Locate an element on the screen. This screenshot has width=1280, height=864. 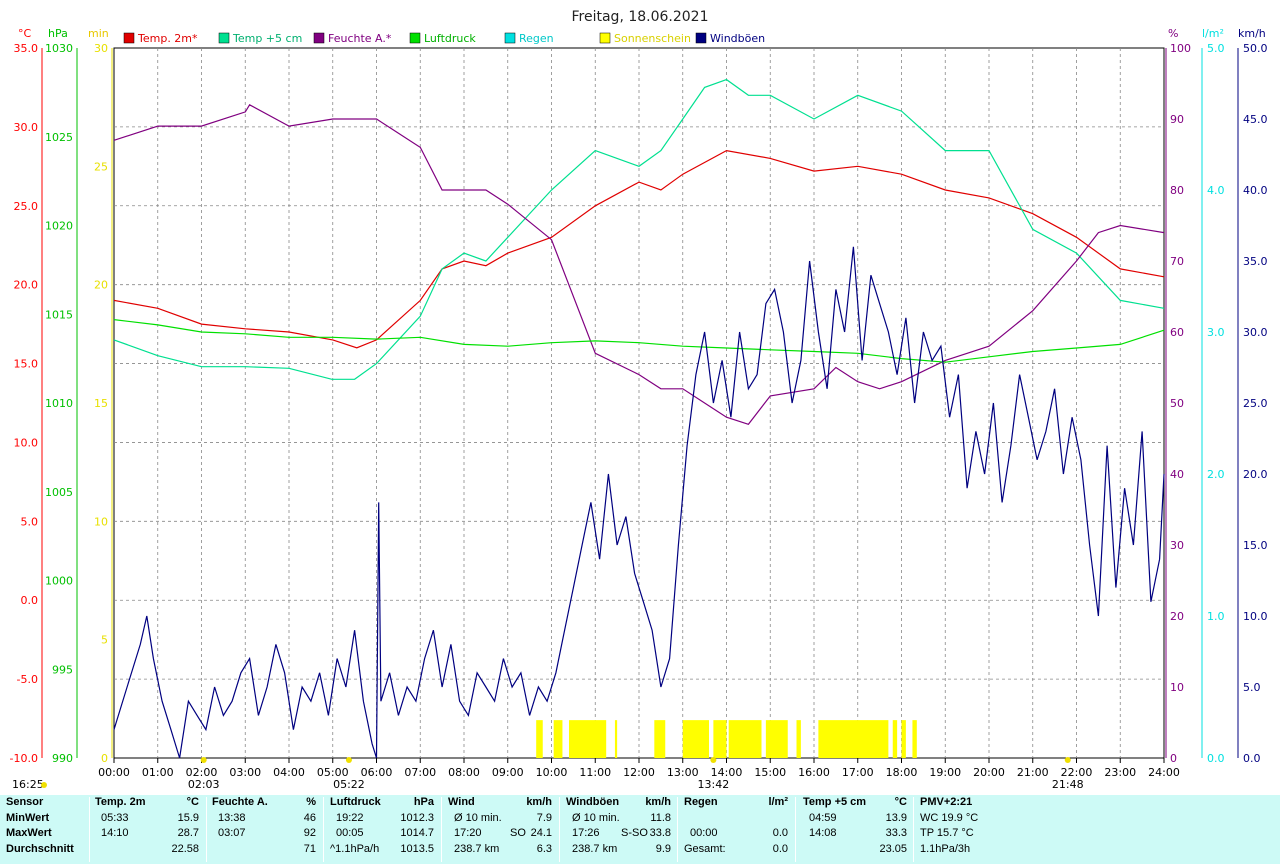
stats-feuchte-unit: % is located at coordinates (311, 802).